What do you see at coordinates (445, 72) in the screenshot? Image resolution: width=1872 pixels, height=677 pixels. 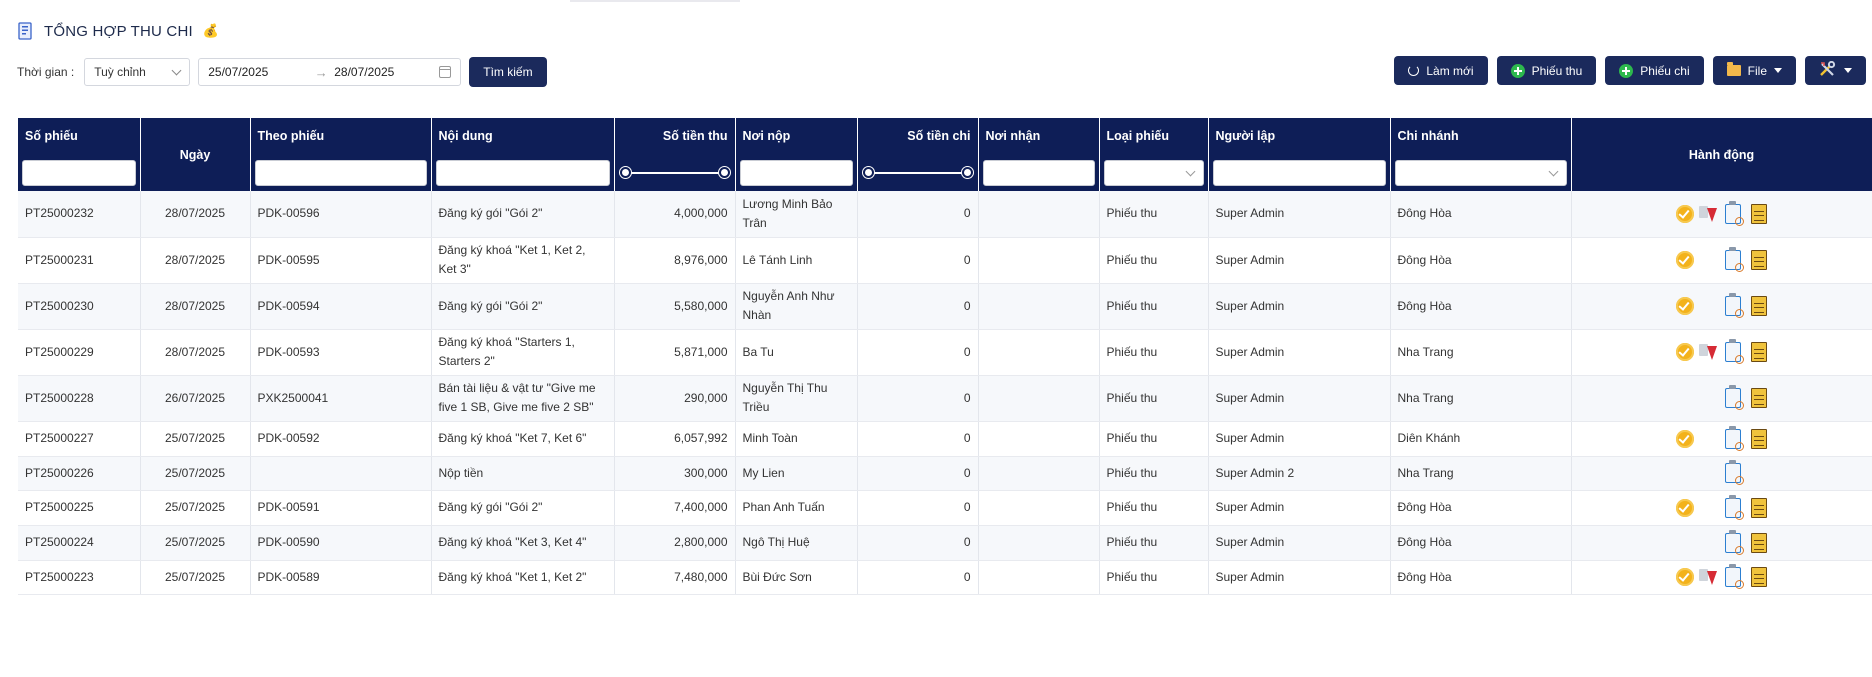 I see `calendar-icon` at bounding box center [445, 72].